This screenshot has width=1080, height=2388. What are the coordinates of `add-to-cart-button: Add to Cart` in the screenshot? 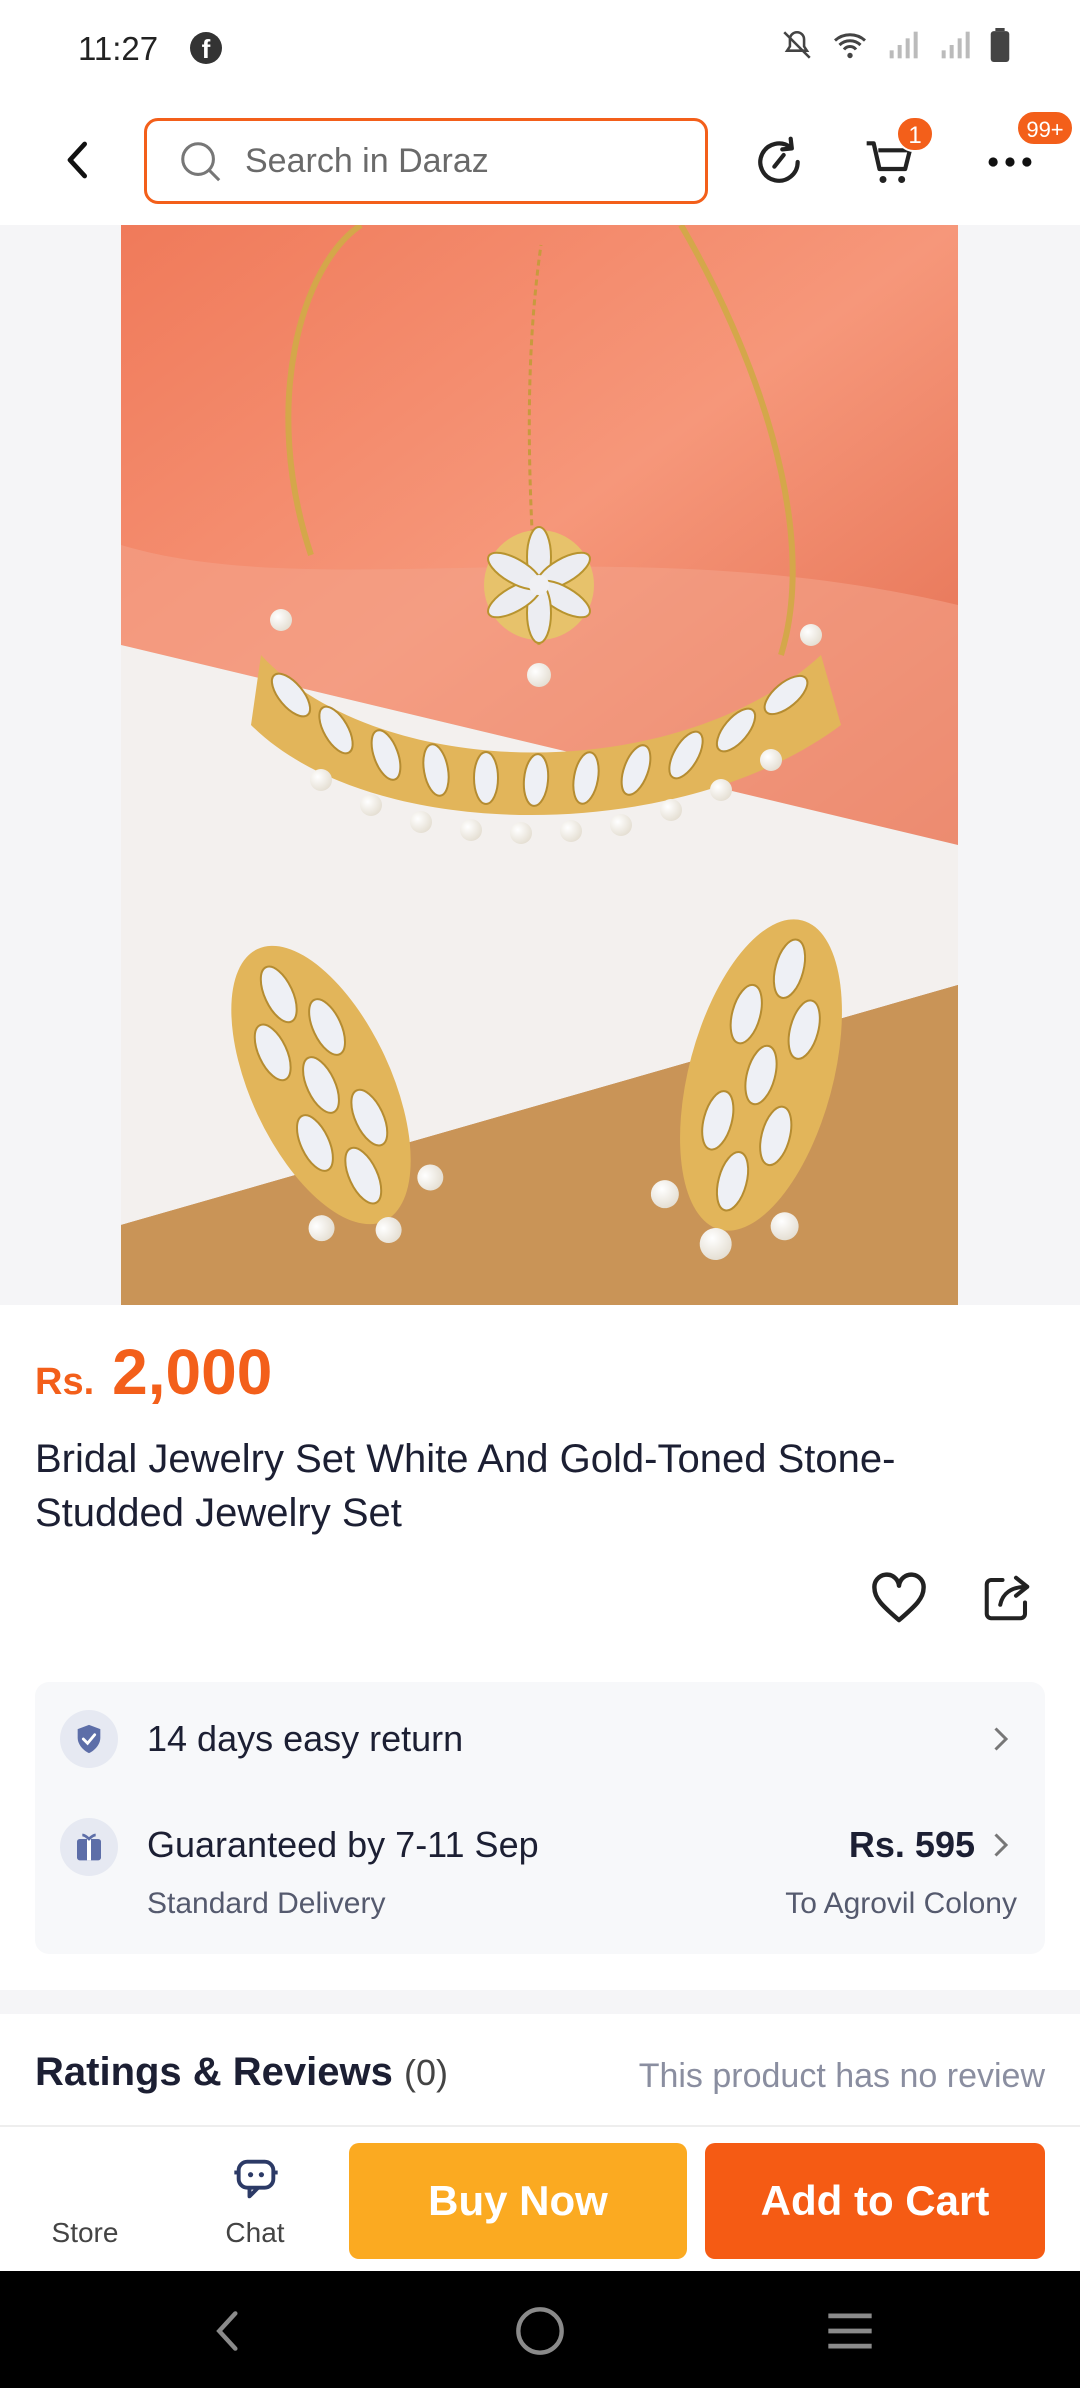 It's located at (875, 2201).